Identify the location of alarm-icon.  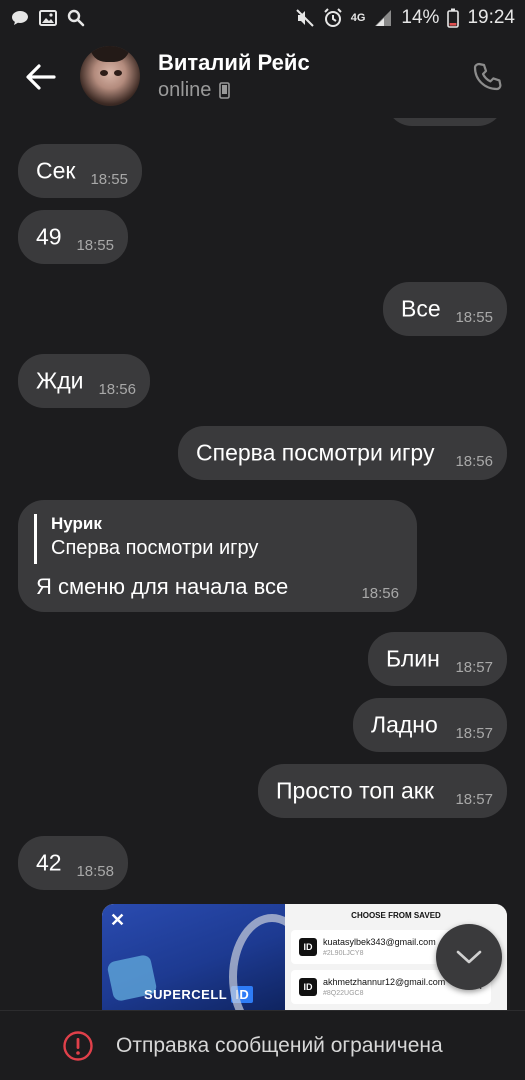
(333, 18).